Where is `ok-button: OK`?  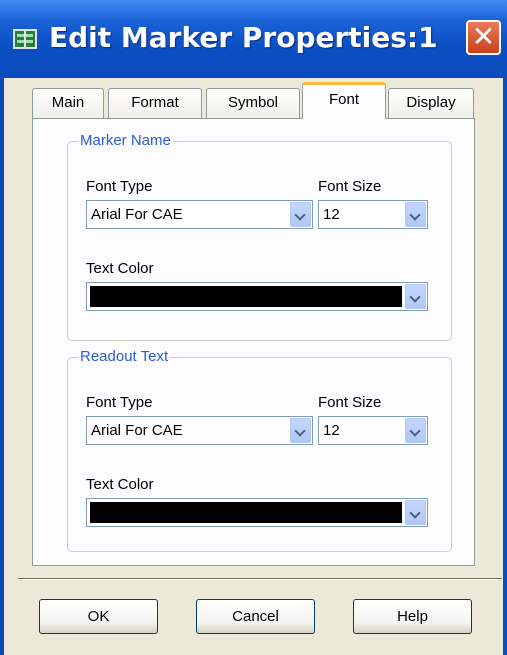
ok-button: OK is located at coordinates (98, 616).